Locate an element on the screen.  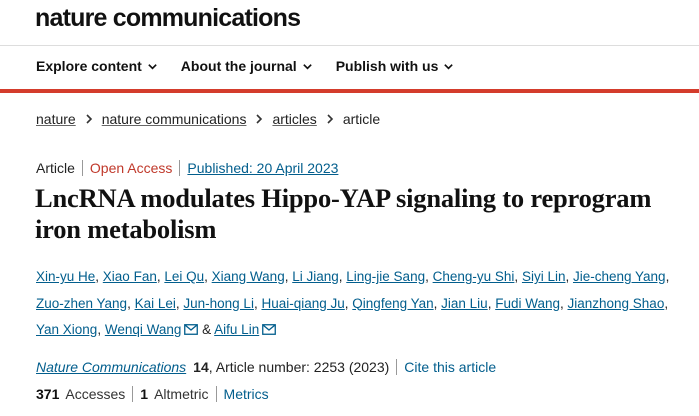
article-metrics: 371 Accesses 1 Altmetric Metrics is located at coordinates (152, 394).